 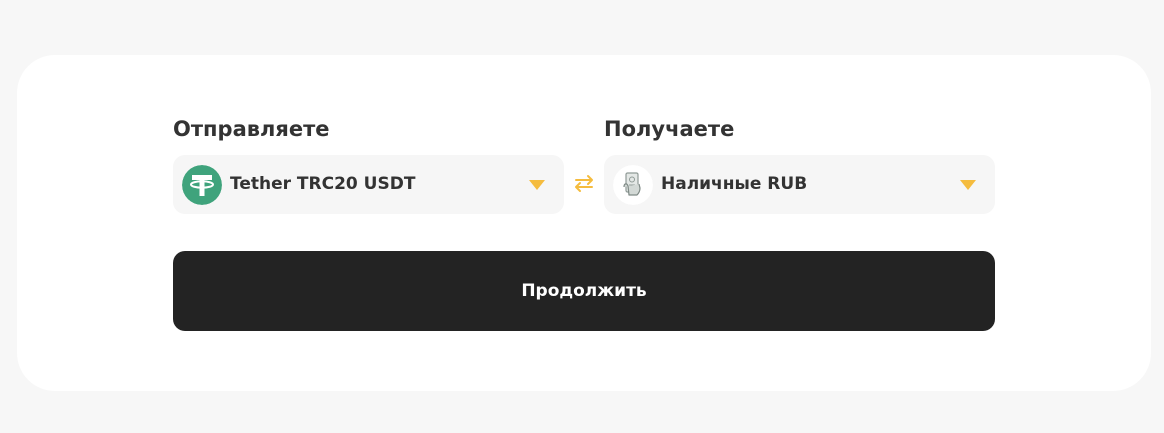 What do you see at coordinates (584, 183) in the screenshot?
I see `swap-arrows-icon` at bounding box center [584, 183].